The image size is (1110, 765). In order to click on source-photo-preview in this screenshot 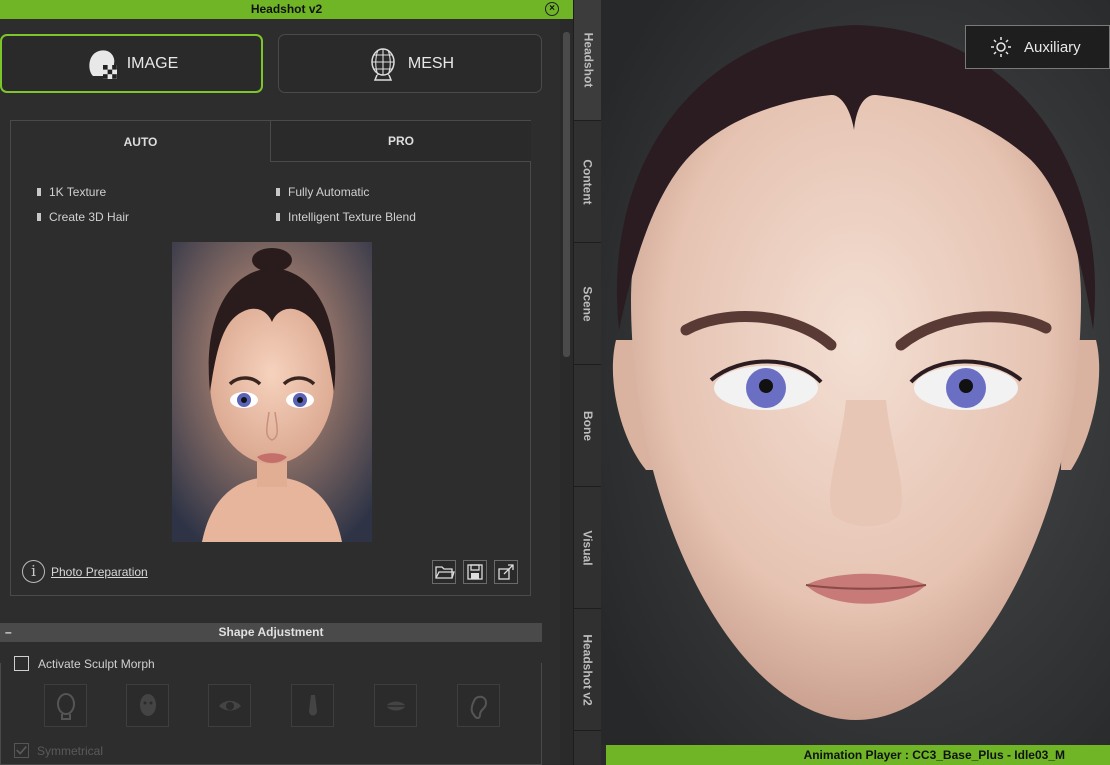, I will do `click(272, 392)`.